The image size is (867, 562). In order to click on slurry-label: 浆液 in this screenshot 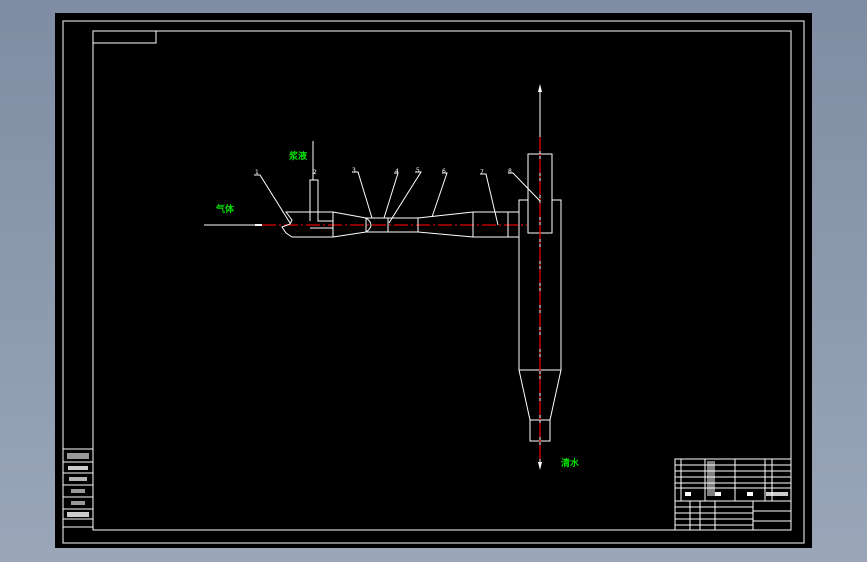, I will do `click(298, 156)`.